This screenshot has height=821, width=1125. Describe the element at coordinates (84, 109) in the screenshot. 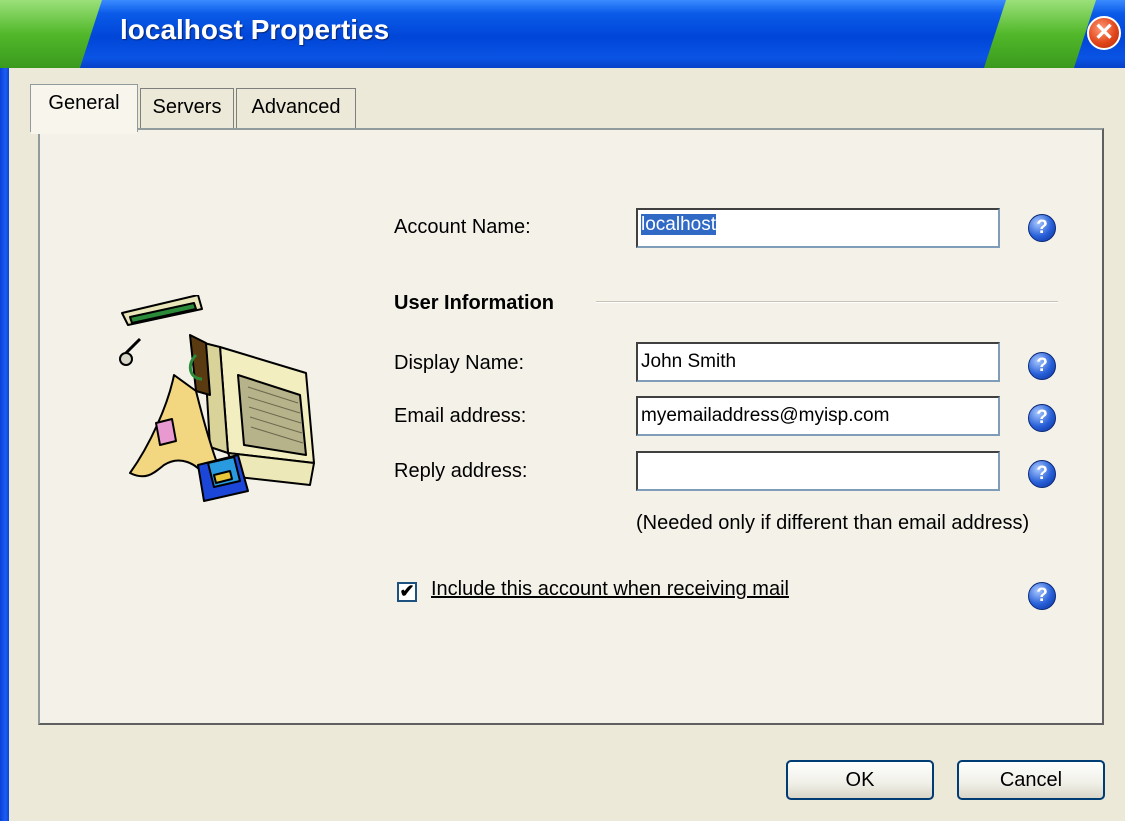

I see `tab-general: General` at that location.